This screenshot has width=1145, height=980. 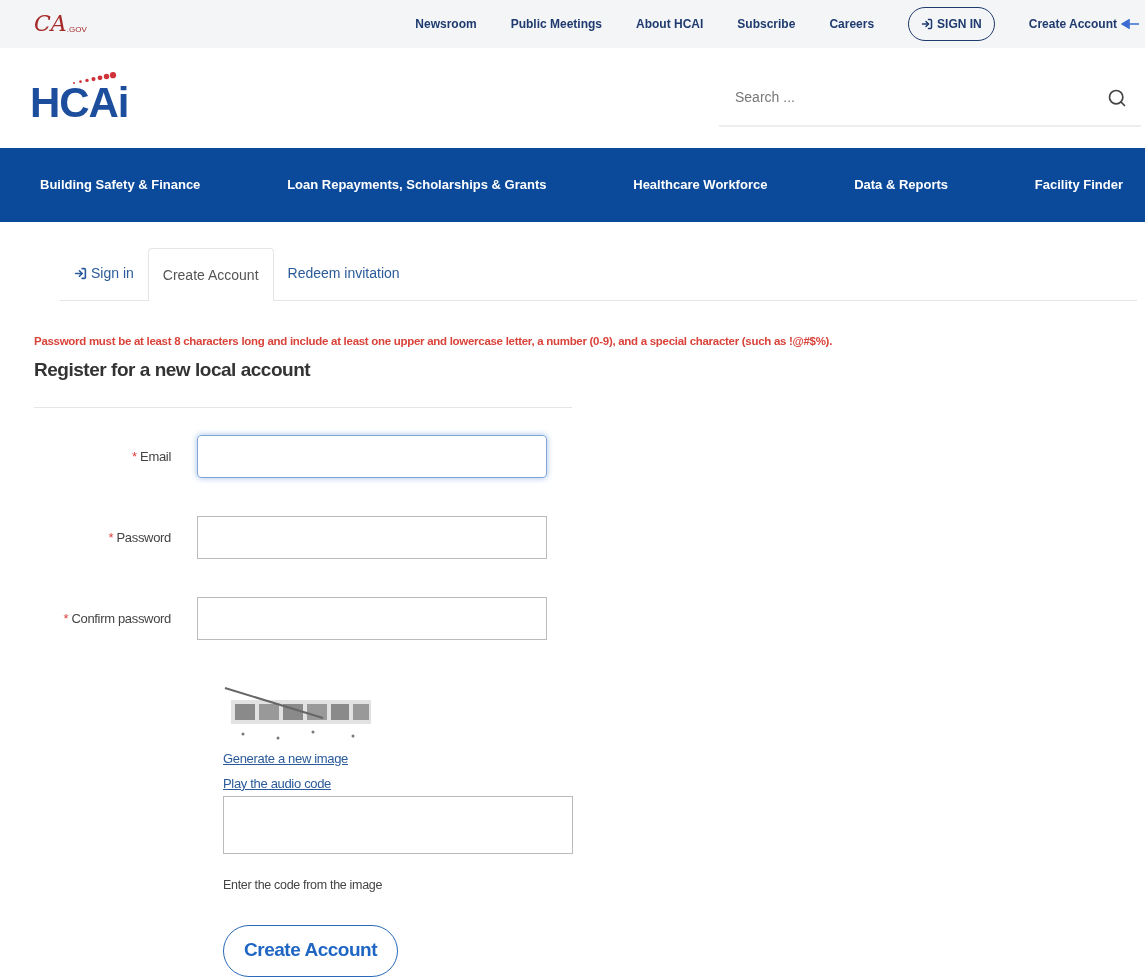 What do you see at coordinates (104, 273) in the screenshot?
I see `tab: Sign in` at bounding box center [104, 273].